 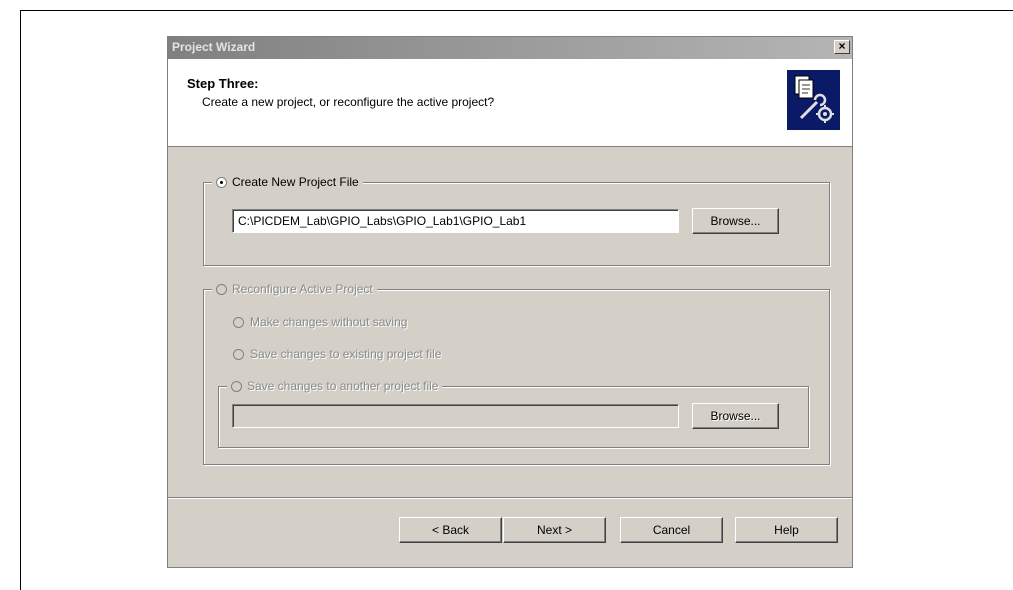 What do you see at coordinates (510, 498) in the screenshot?
I see `footer-separator` at bounding box center [510, 498].